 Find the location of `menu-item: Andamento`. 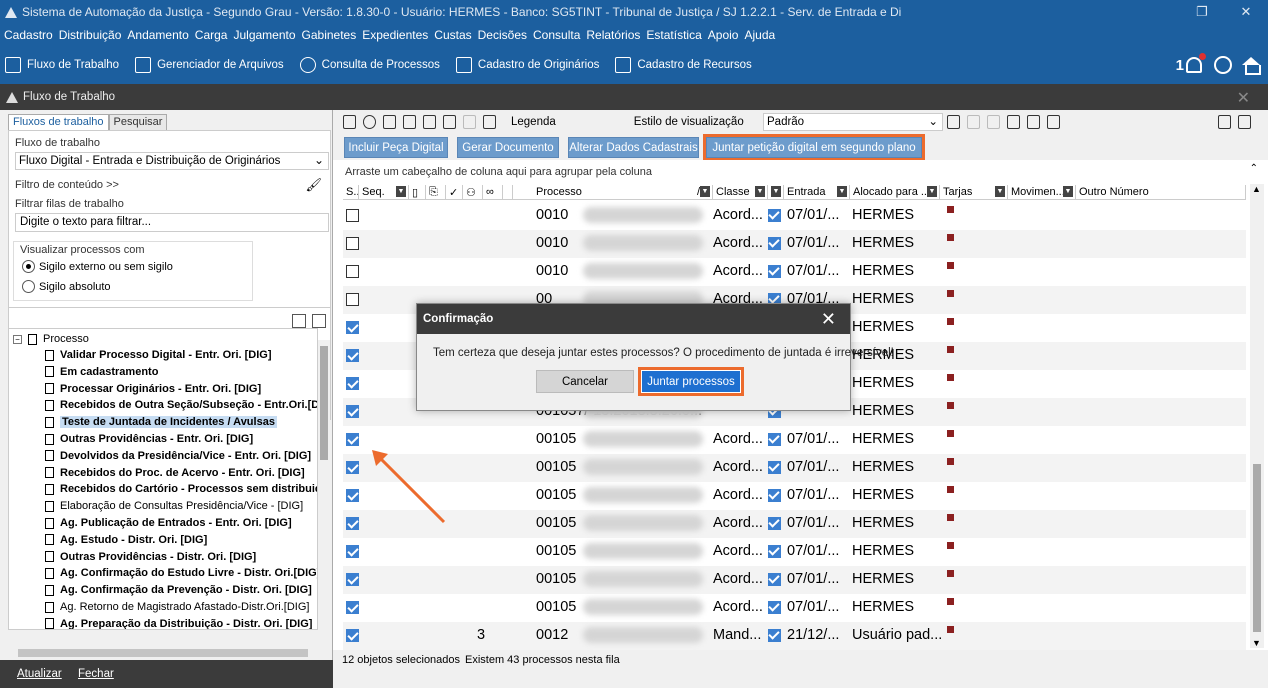

menu-item: Andamento is located at coordinates (157, 35).